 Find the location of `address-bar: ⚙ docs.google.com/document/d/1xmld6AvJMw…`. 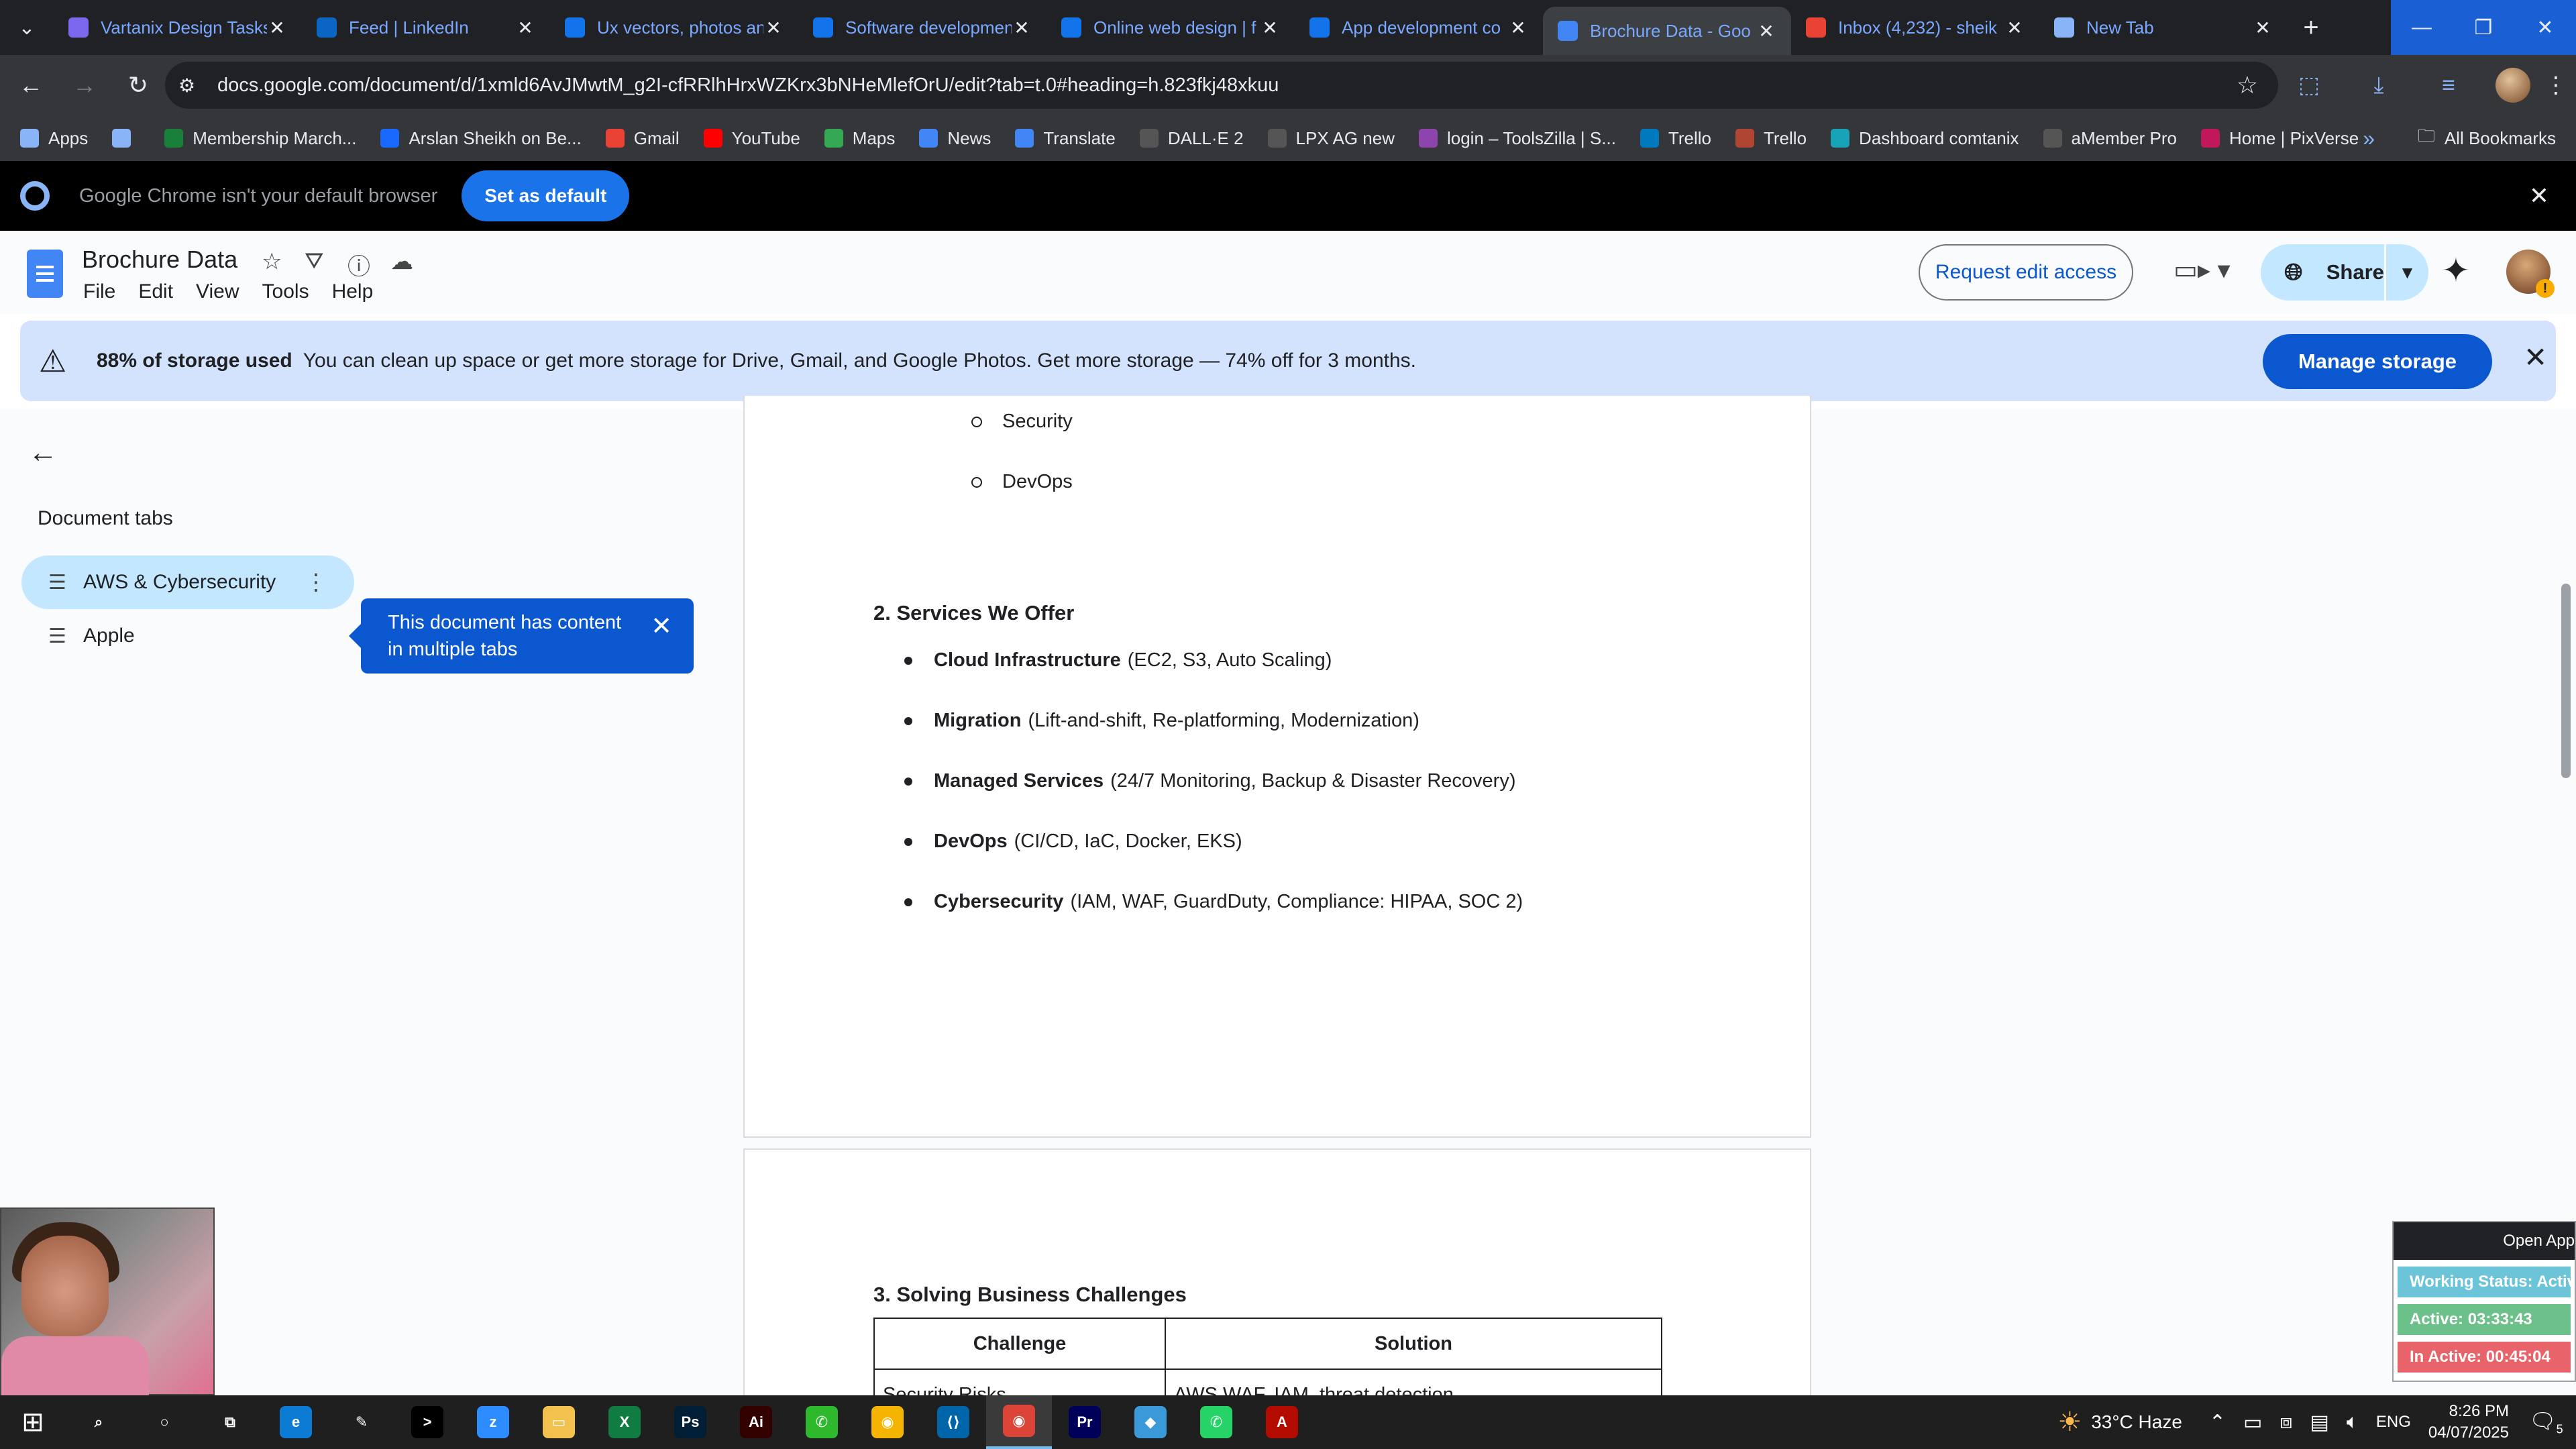

address-bar: ⚙ docs.google.com/document/d/1xmld6AvJMw… is located at coordinates (1221, 85).